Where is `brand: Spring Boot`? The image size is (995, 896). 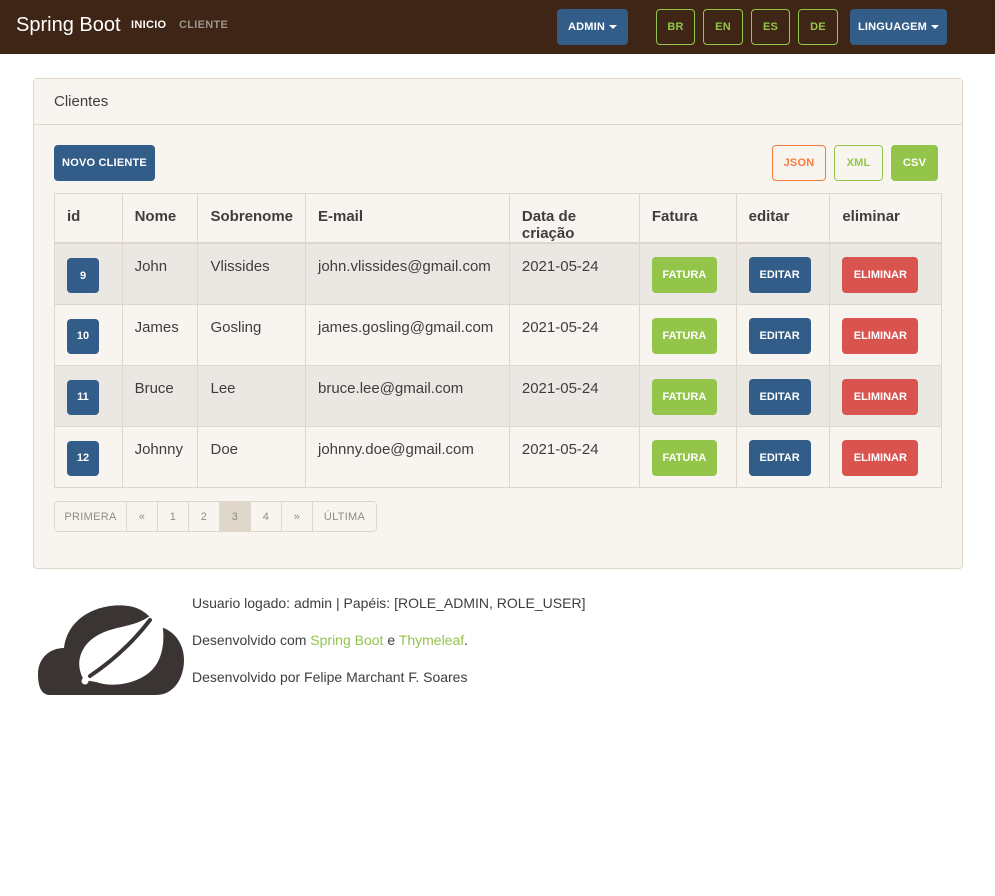 brand: Spring Boot is located at coordinates (68, 25).